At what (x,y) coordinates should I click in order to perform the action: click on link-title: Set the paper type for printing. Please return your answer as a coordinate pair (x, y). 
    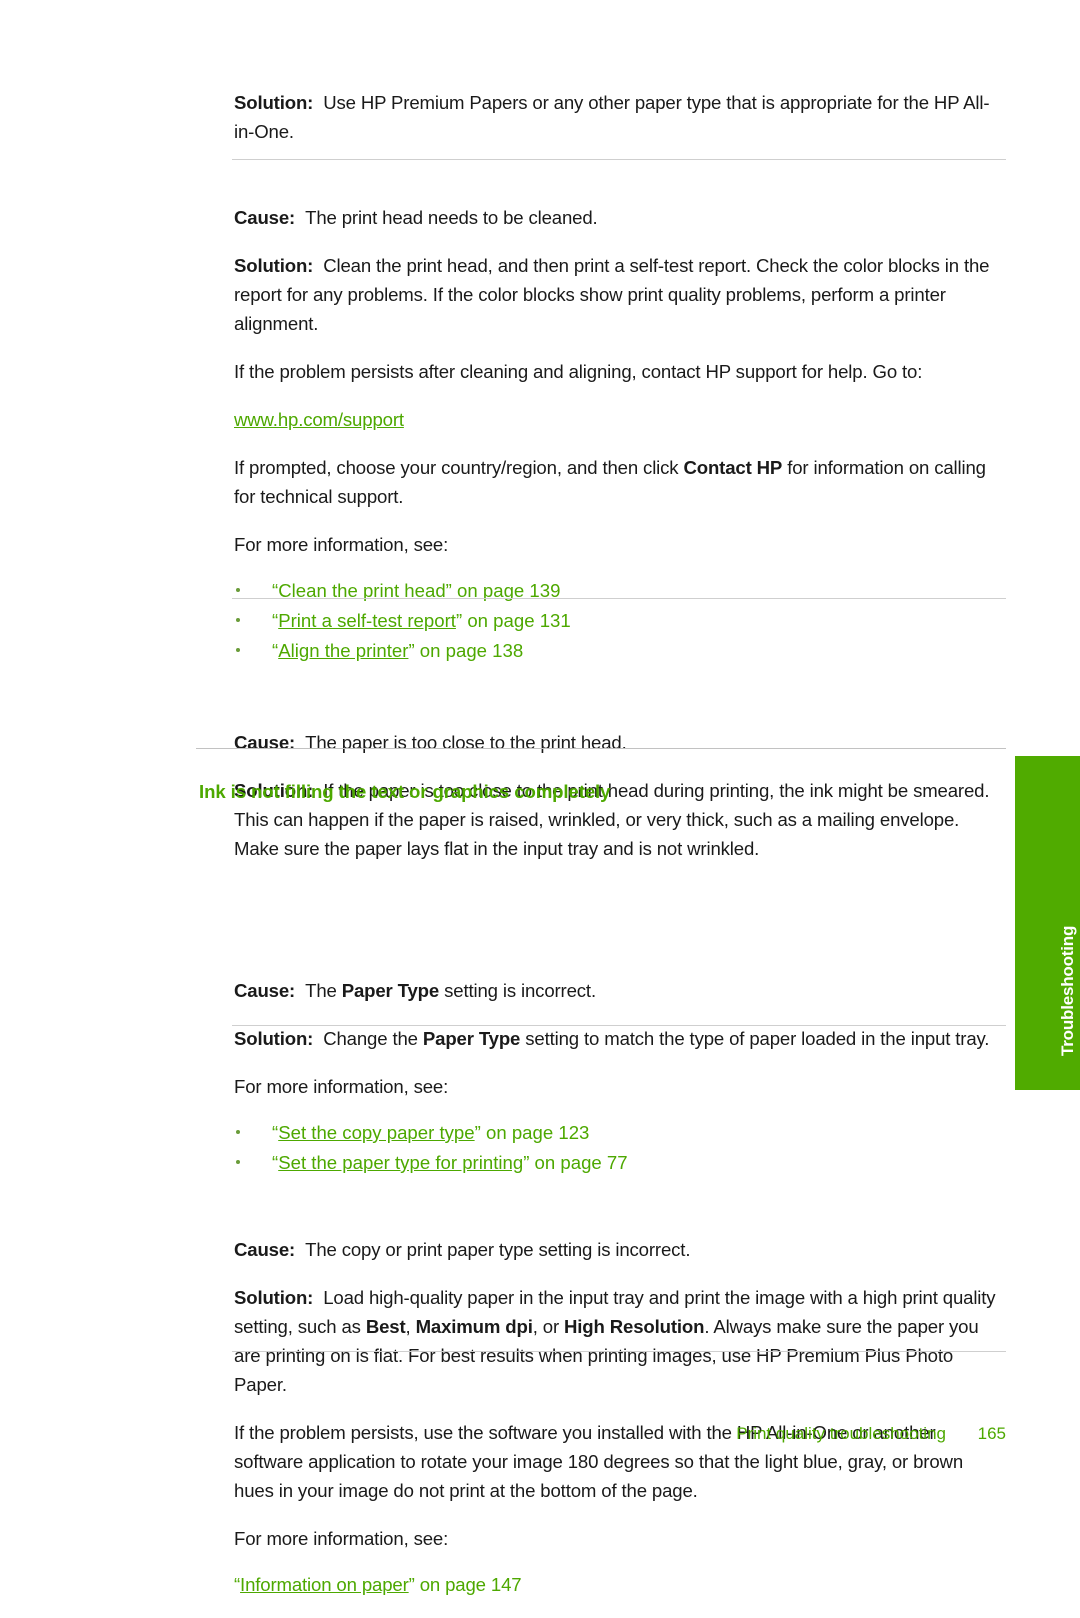
    Looking at the image, I should click on (400, 1162).